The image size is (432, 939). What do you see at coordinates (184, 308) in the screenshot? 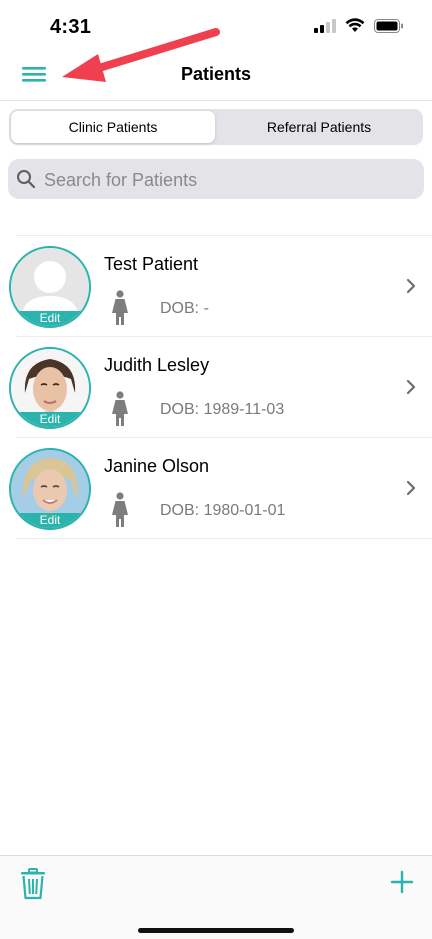
I see `patient-dob: DOB: -` at bounding box center [184, 308].